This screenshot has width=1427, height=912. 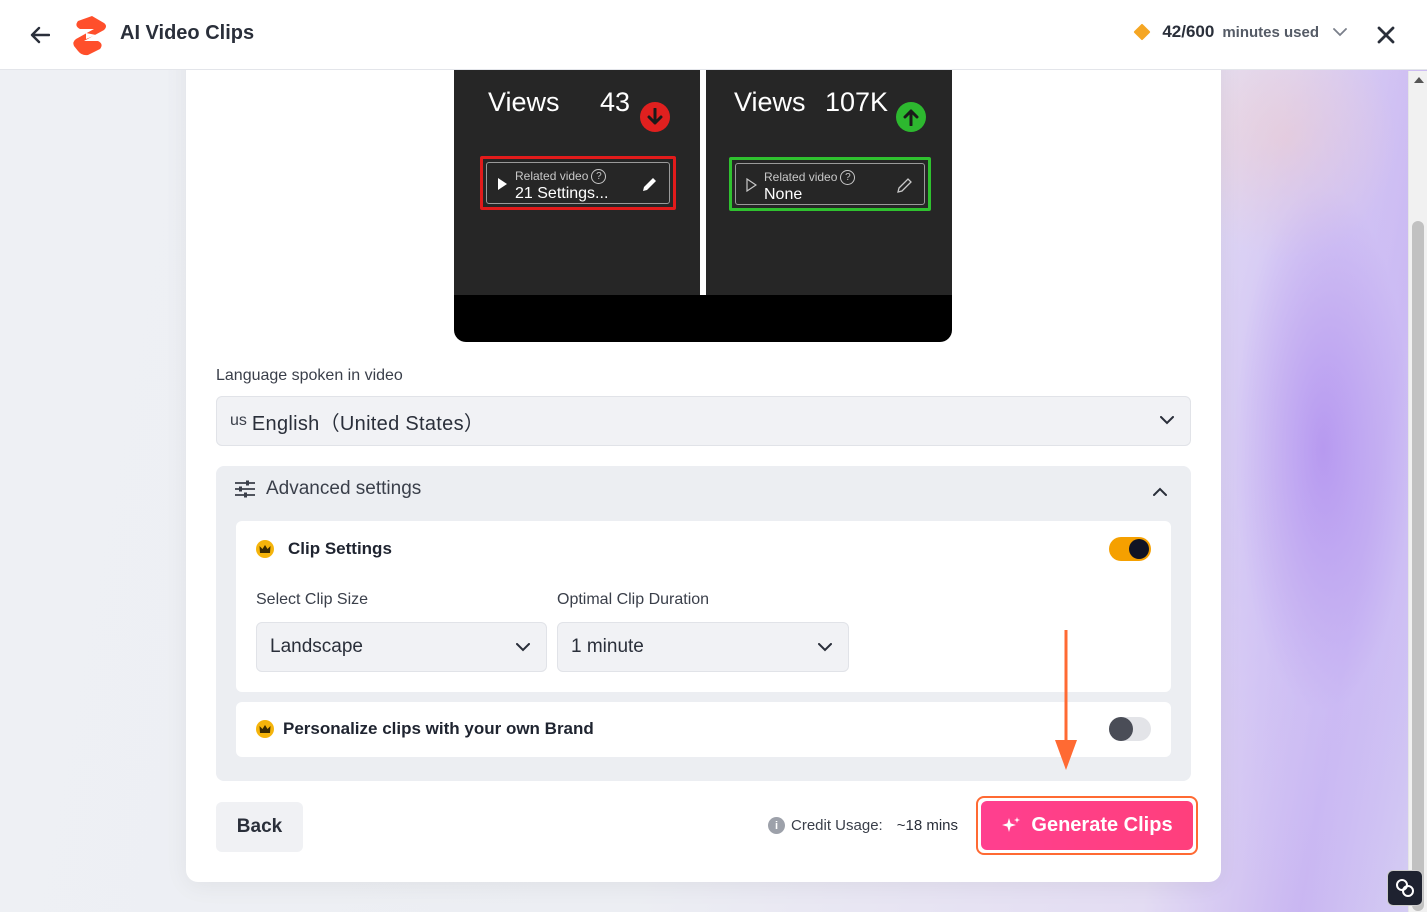 I want to click on clip-settings-toggle, so click(x=1130, y=549).